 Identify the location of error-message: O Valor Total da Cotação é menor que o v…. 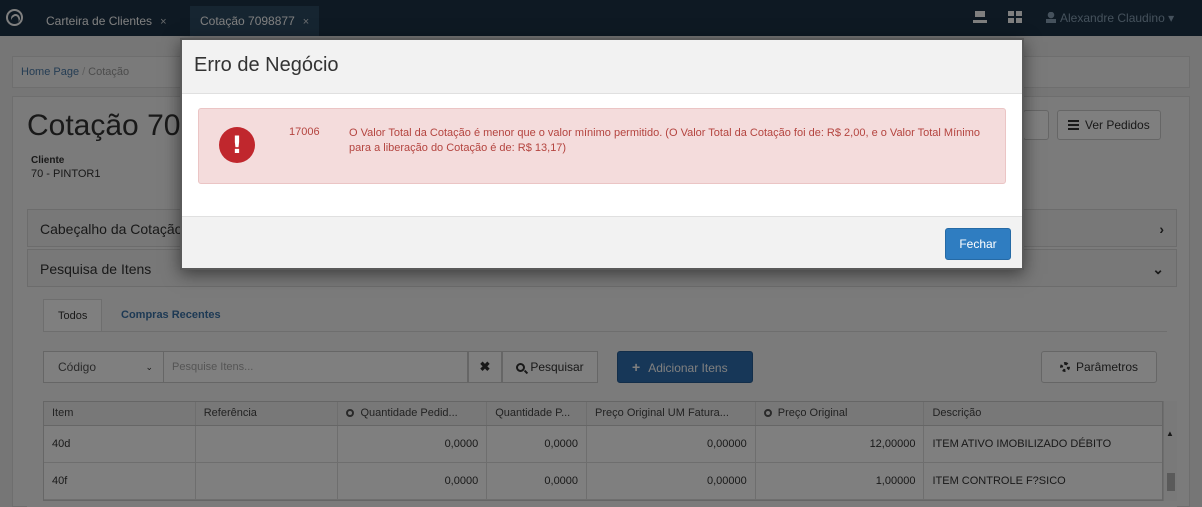
(664, 140).